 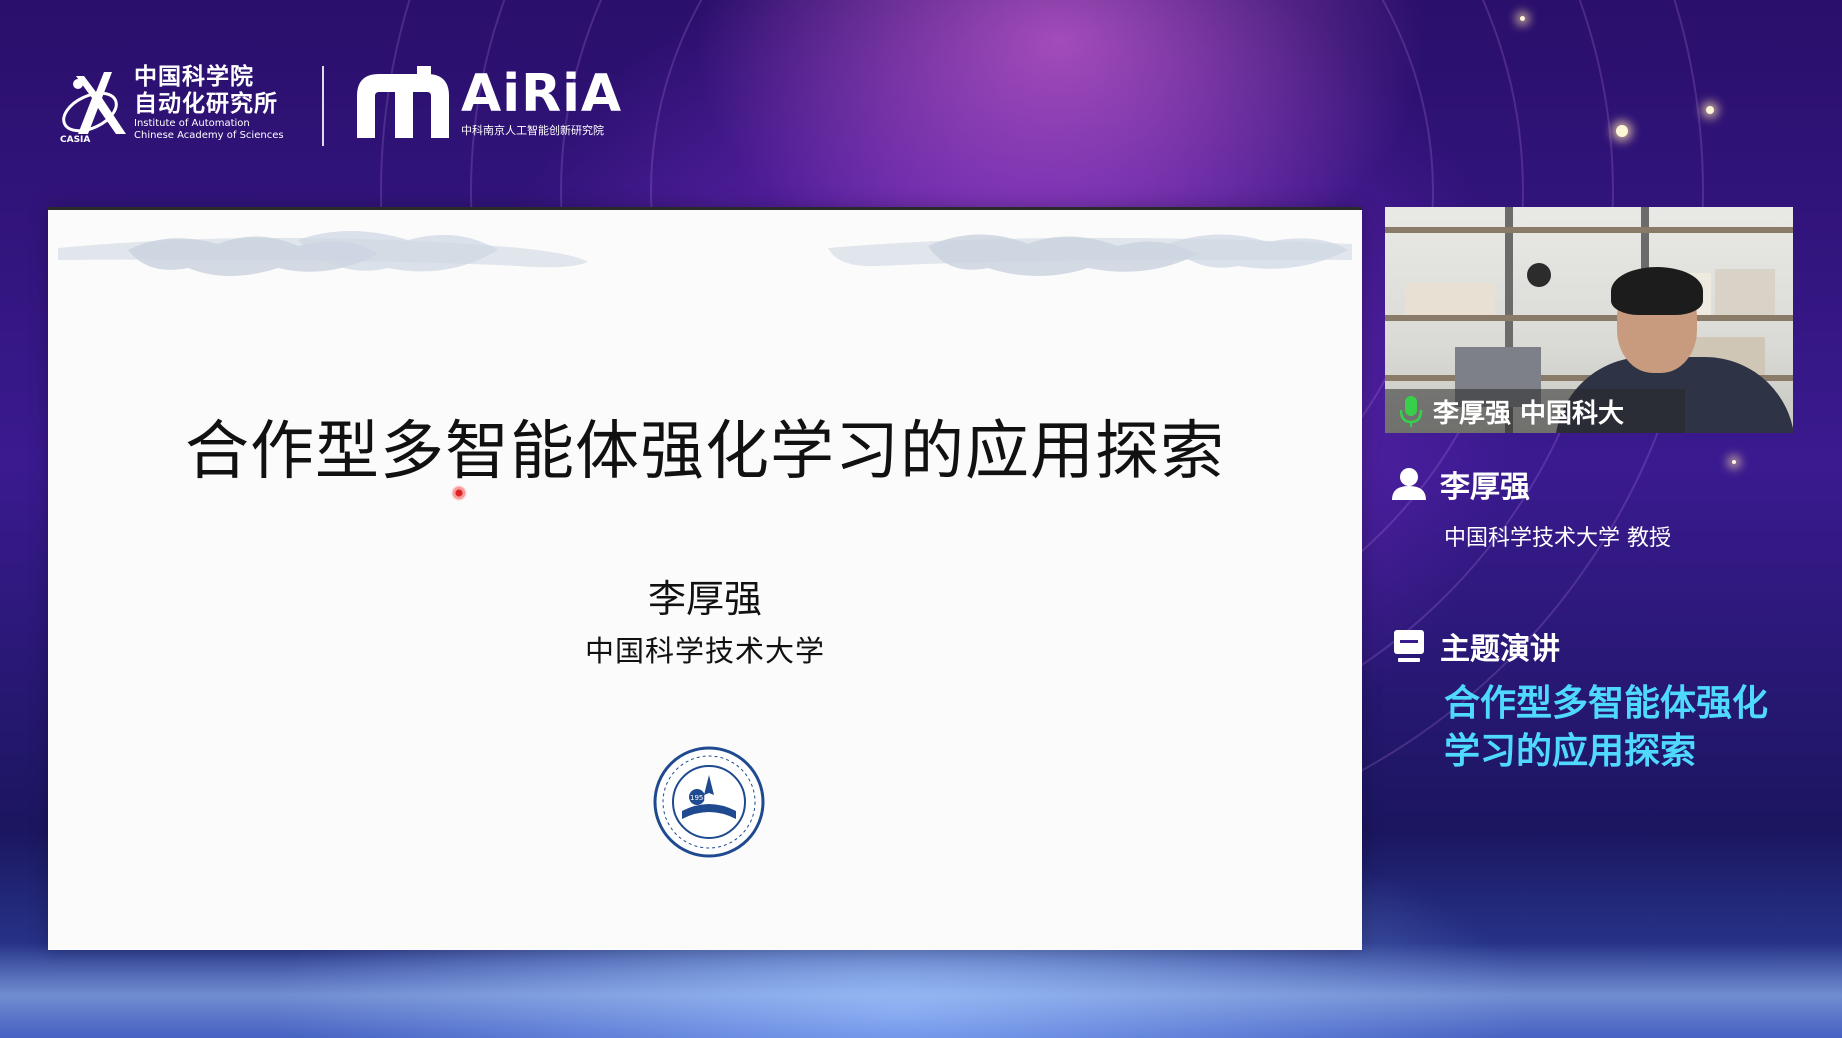 What do you see at coordinates (323, 106) in the screenshot?
I see `logo-divider` at bounding box center [323, 106].